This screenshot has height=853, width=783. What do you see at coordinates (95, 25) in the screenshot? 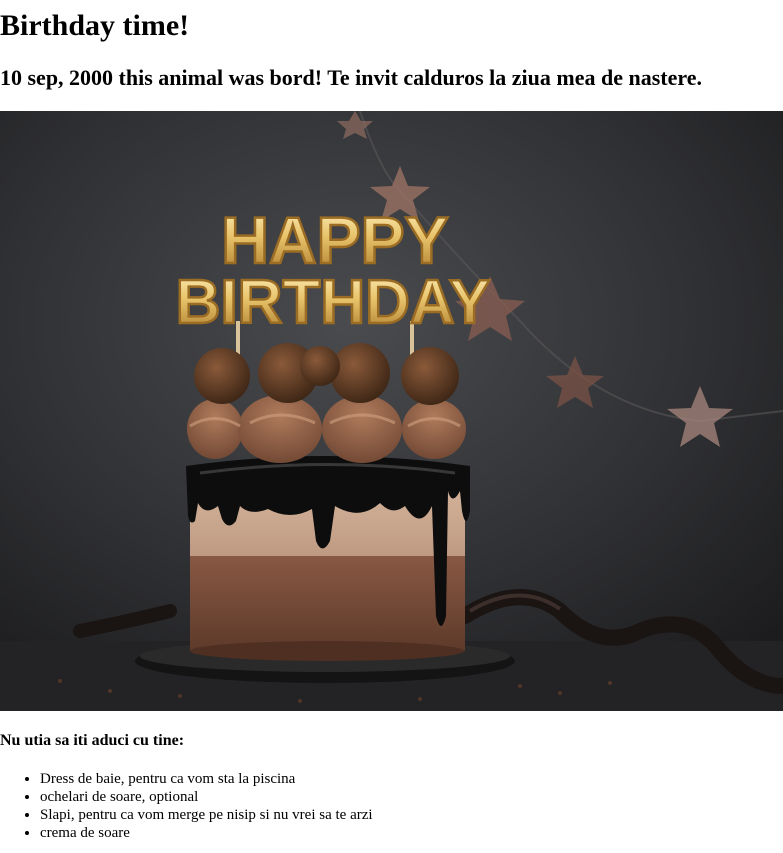
I see `page-title: Birthday time!` at bounding box center [95, 25].